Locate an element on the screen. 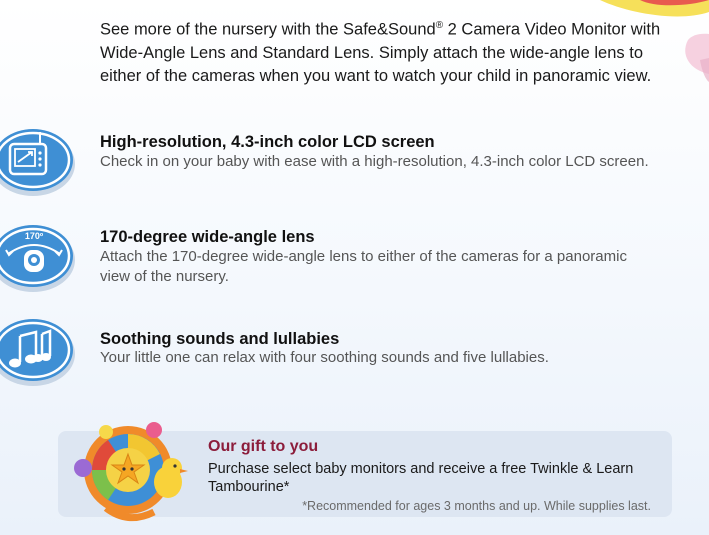 The image size is (709, 535). feature-title: Soothing sounds and lullabies is located at coordinates (220, 339).